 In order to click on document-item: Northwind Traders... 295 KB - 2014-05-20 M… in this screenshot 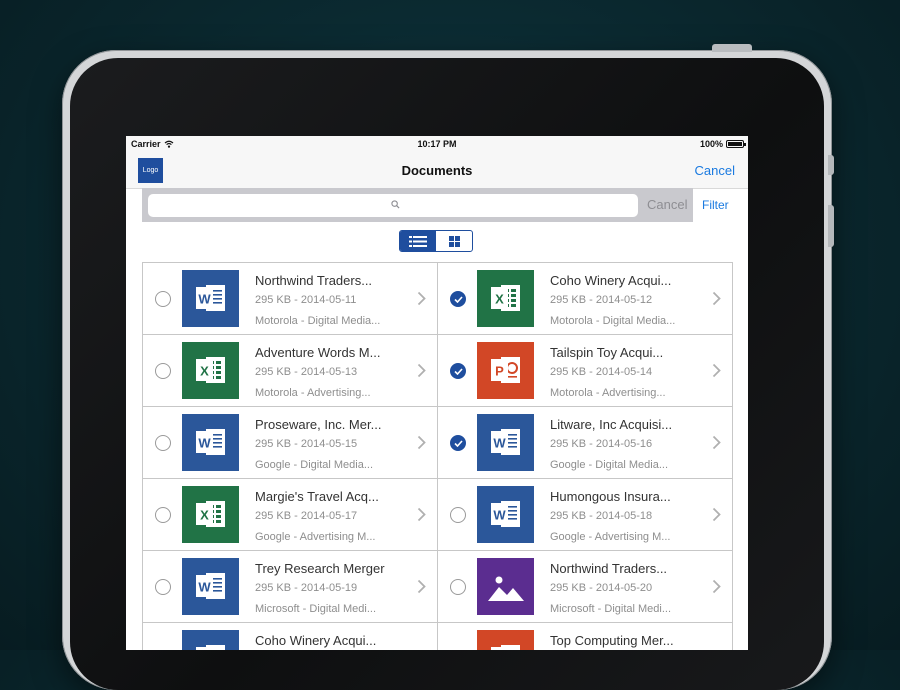, I will do `click(585, 587)`.